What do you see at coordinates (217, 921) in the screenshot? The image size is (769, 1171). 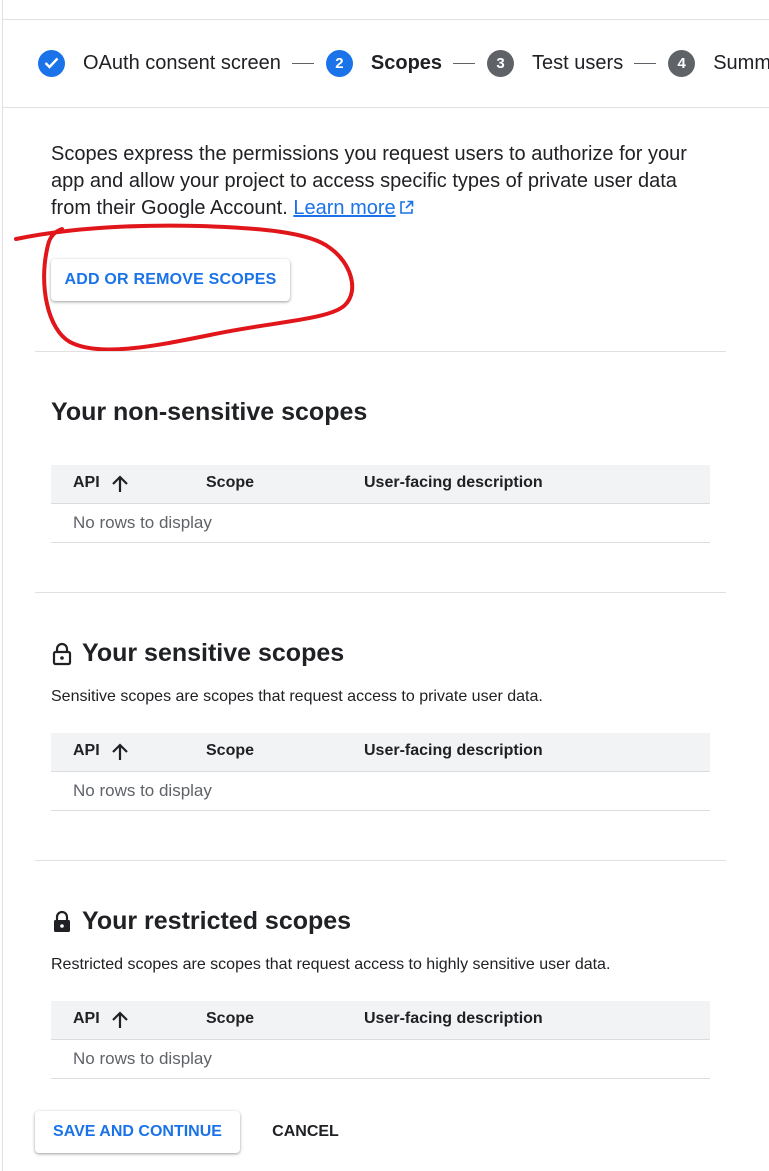 I see `restricted-scopes-title: Your restricted scopes` at bounding box center [217, 921].